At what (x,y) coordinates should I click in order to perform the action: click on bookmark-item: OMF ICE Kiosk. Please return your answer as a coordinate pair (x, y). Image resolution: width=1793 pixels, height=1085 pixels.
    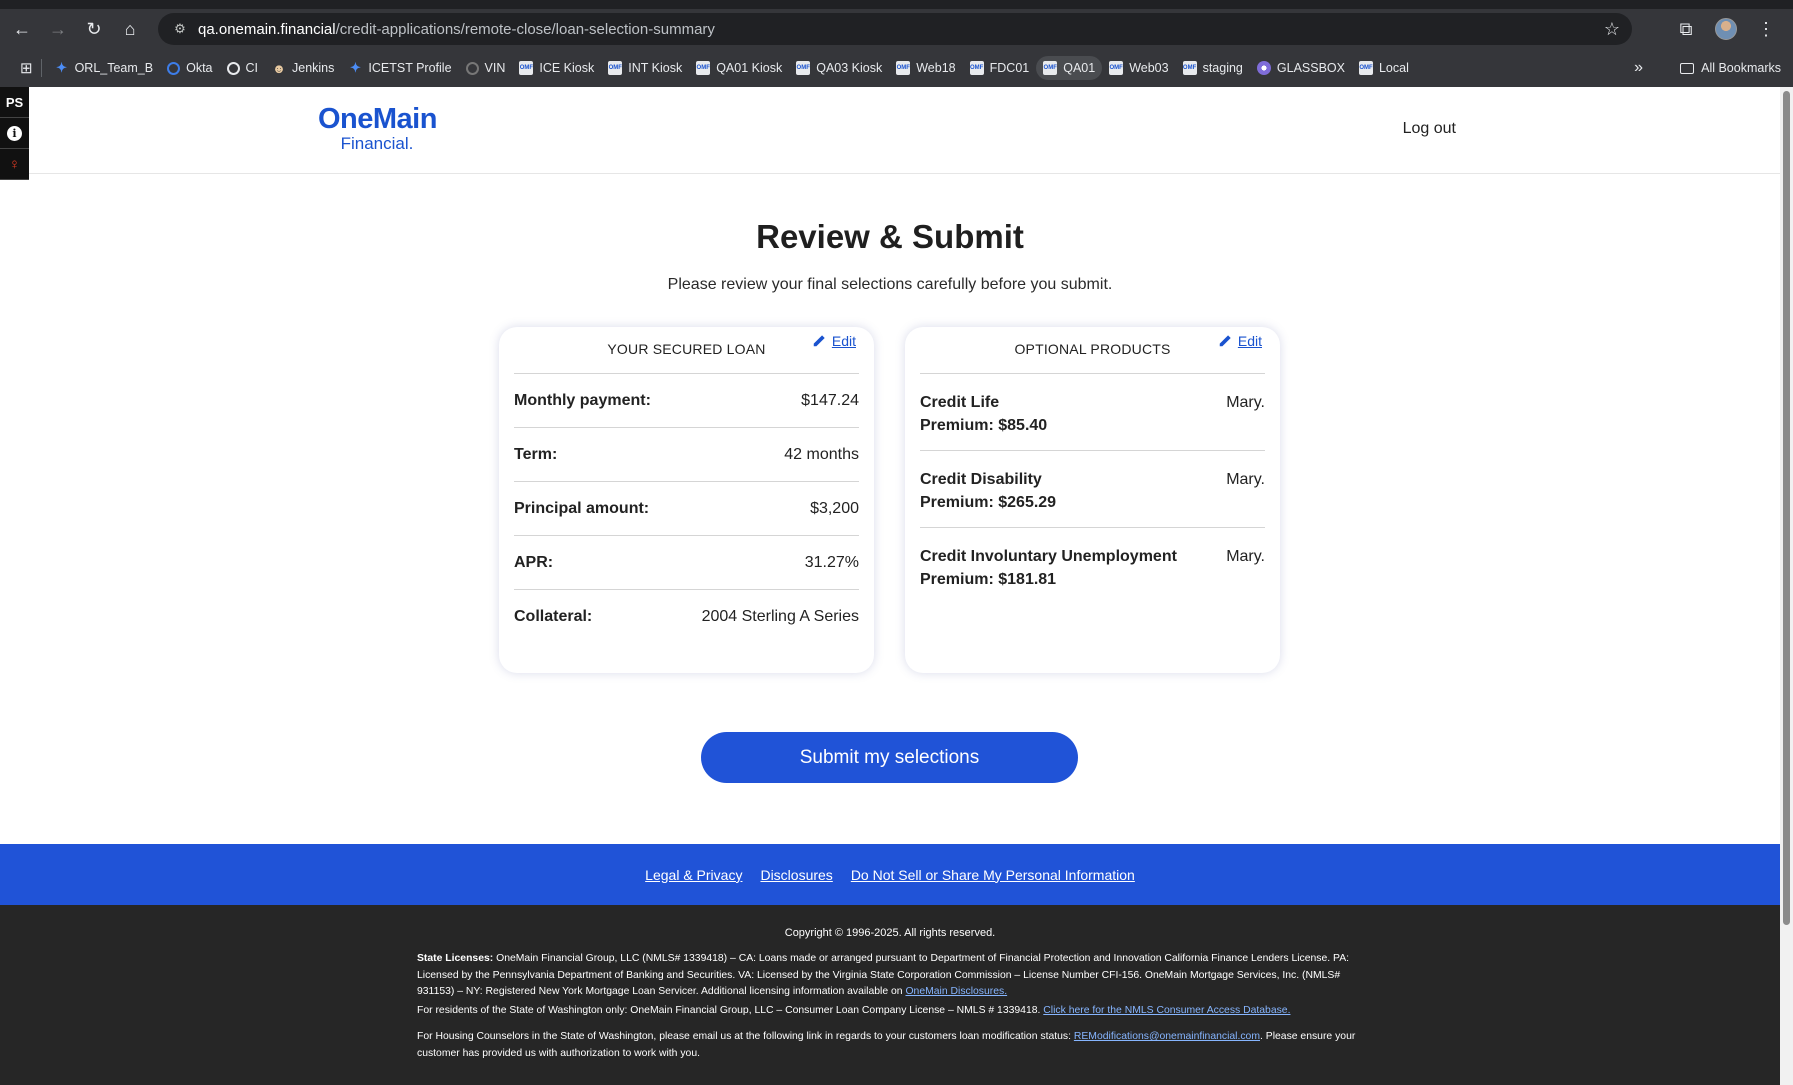
    Looking at the image, I should click on (556, 68).